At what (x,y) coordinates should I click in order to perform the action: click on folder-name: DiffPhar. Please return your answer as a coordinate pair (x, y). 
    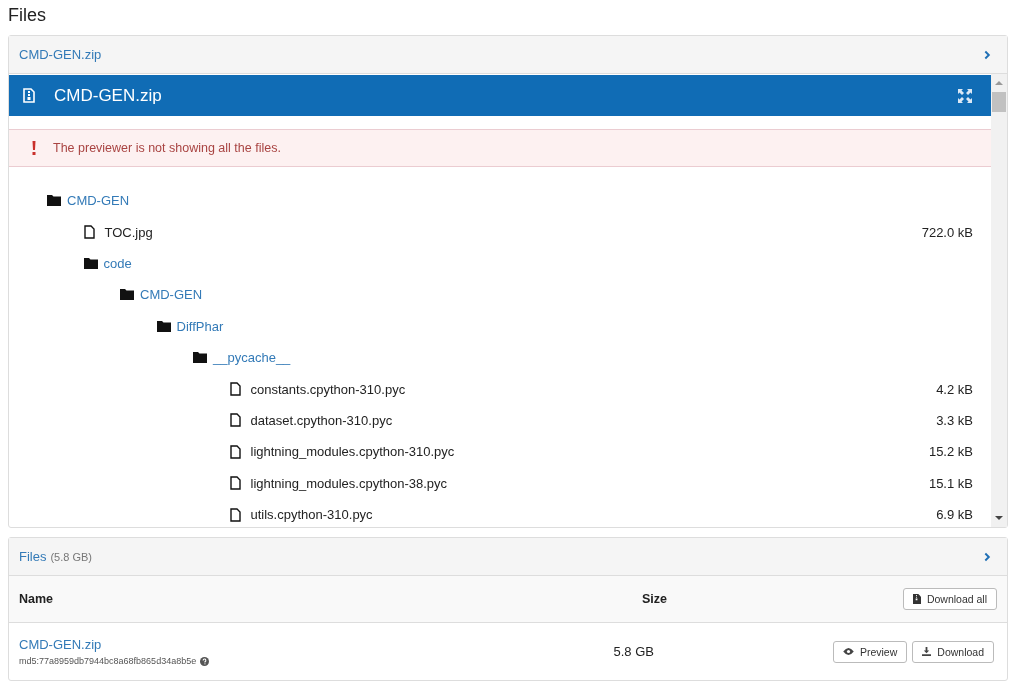
    Looking at the image, I should click on (200, 326).